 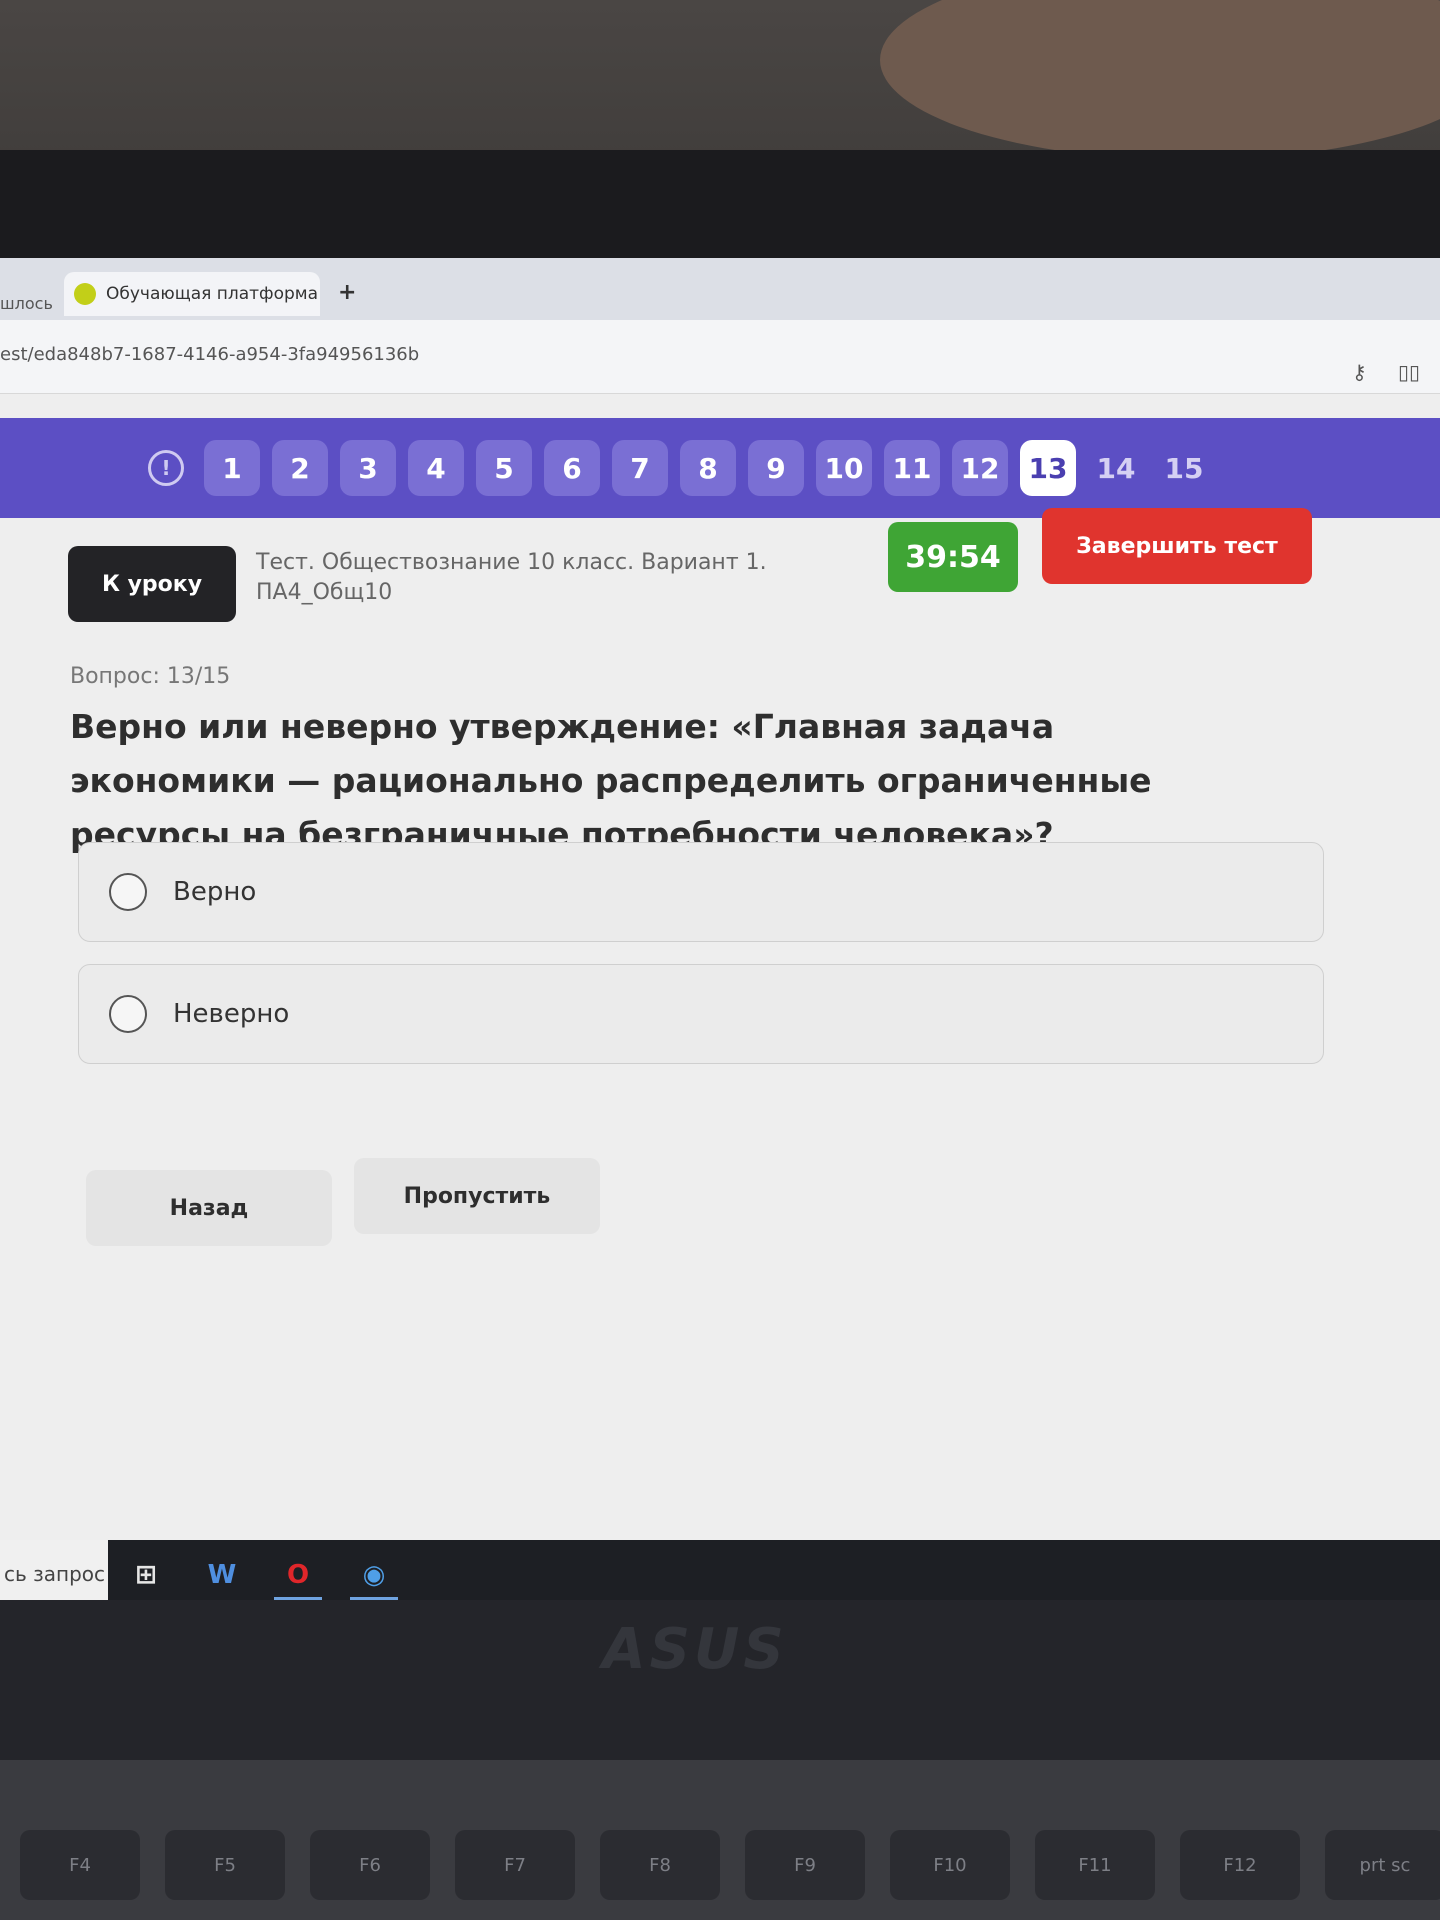 I want to click on finish-test-button: Завершить тест, so click(x=1177, y=546).